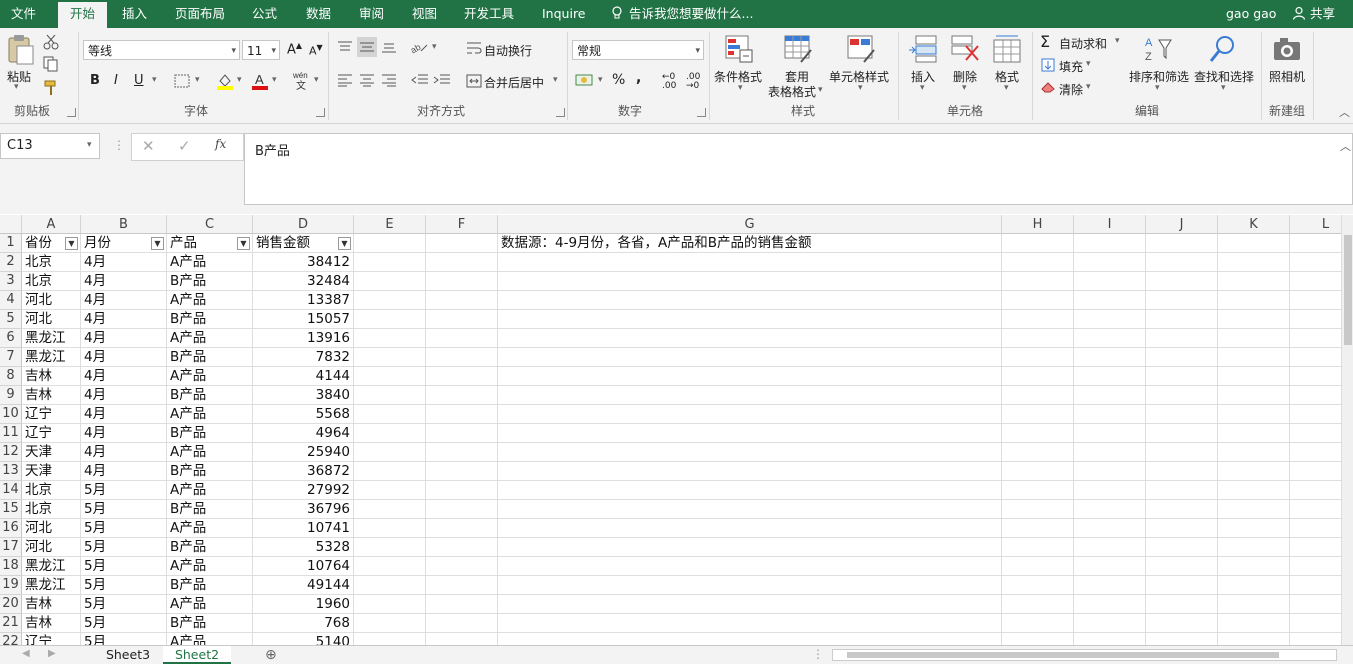 This screenshot has height=664, width=1353. I want to click on table-cell: 32484, so click(303, 281).